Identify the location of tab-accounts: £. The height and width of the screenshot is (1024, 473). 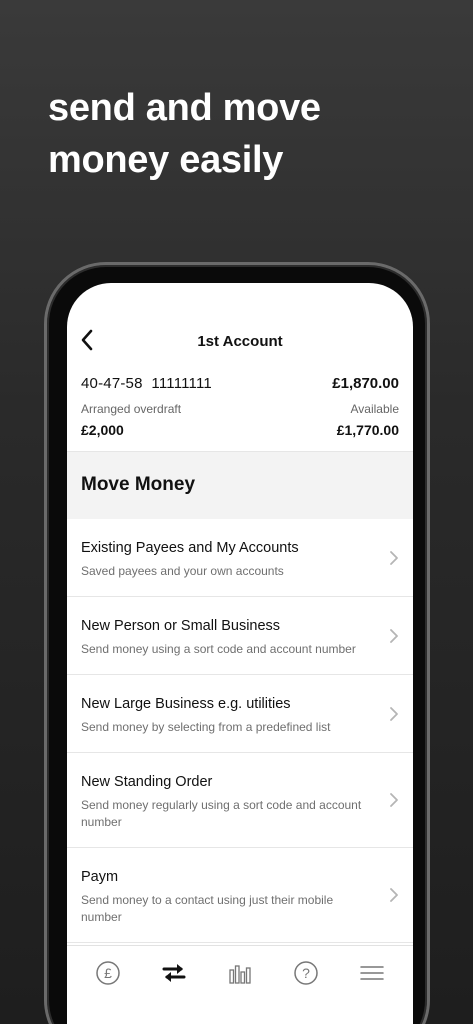
(108, 973).